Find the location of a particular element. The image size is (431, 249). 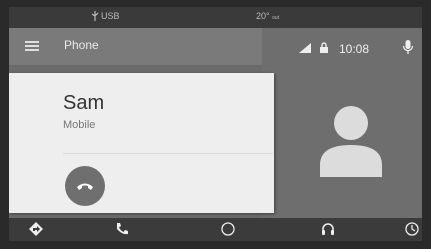

temperature-unit: out is located at coordinates (276, 18).